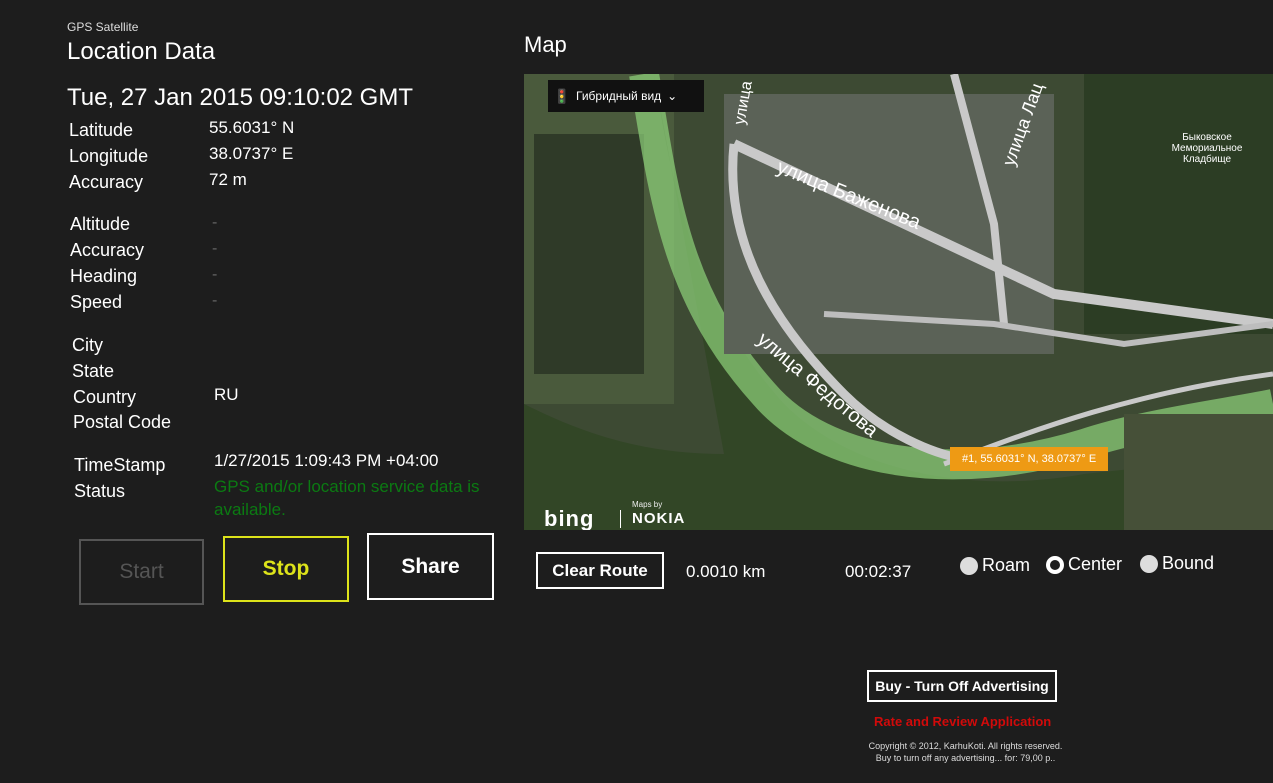 This screenshot has width=1273, height=783. Describe the element at coordinates (252, 127) in the screenshot. I see `latitude-value: 55.6031° N` at that location.